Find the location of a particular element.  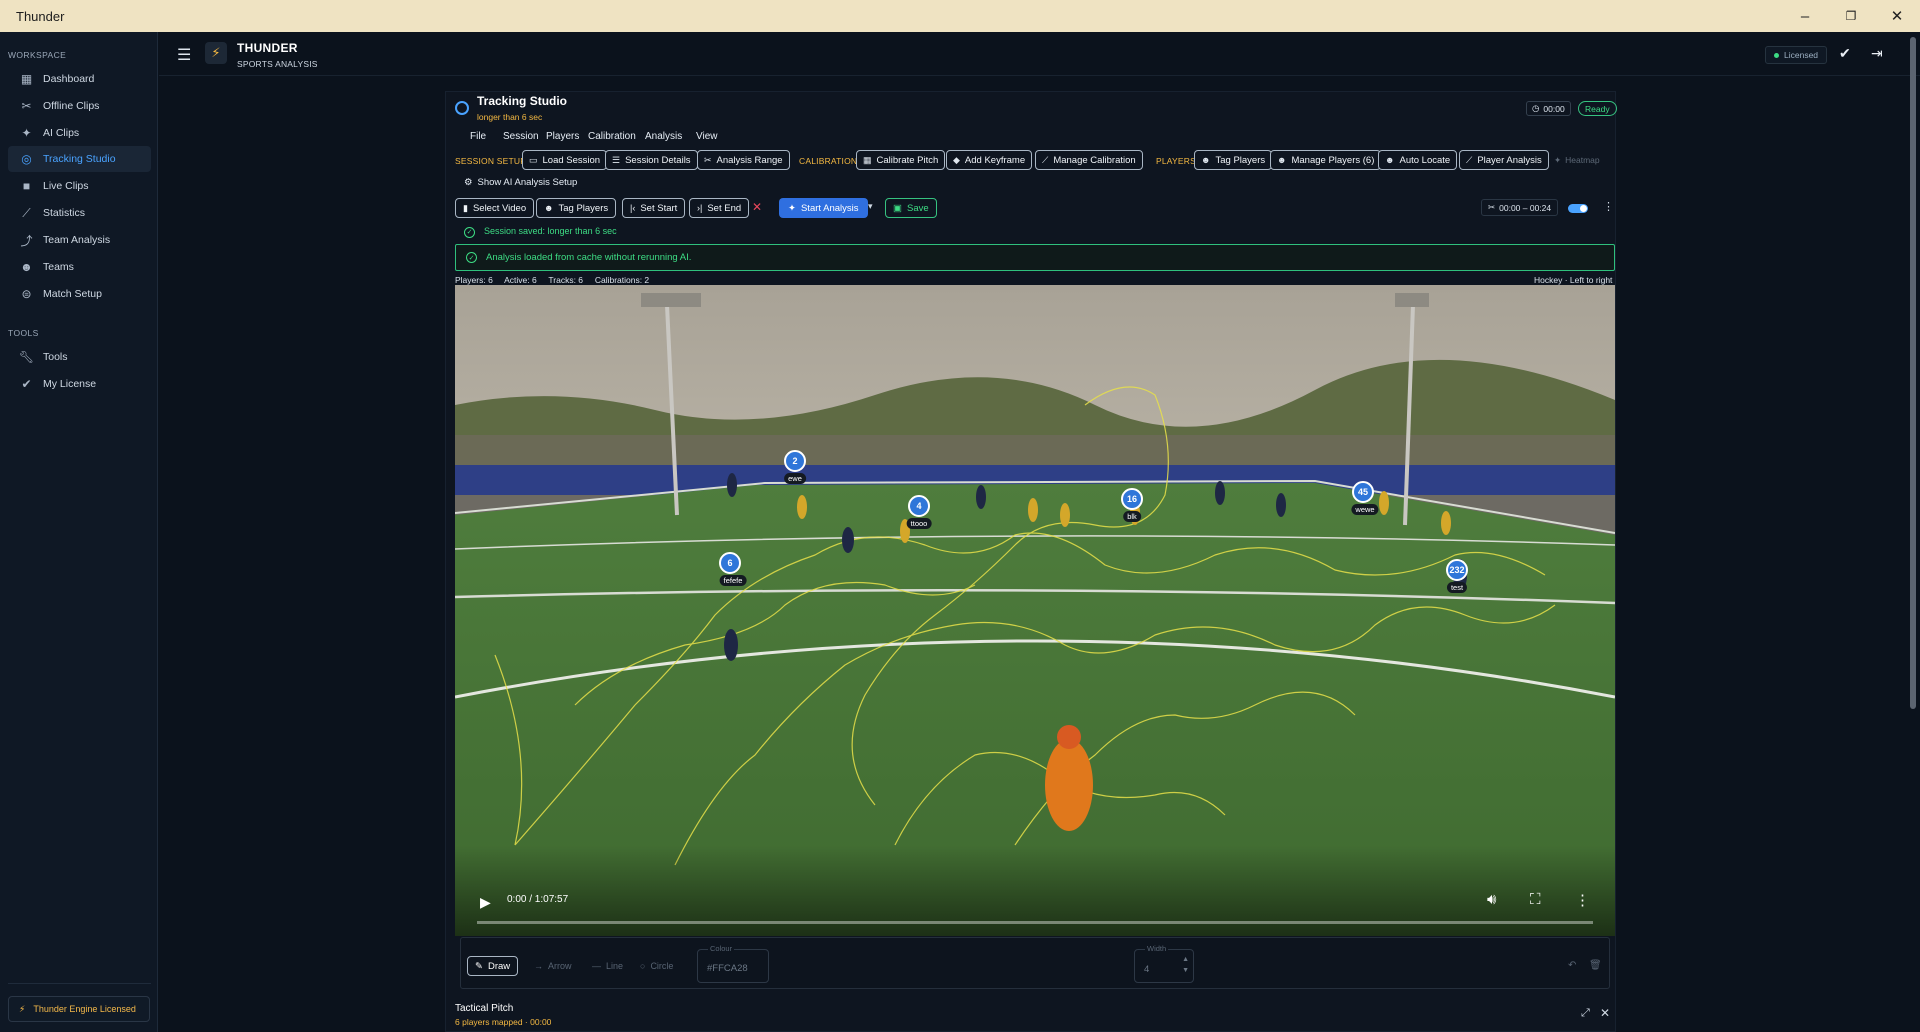

player-marker: 4 is located at coordinates (919, 506).